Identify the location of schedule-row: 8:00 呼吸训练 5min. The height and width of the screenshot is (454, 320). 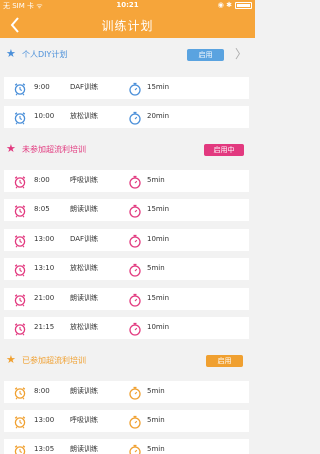
(126, 181).